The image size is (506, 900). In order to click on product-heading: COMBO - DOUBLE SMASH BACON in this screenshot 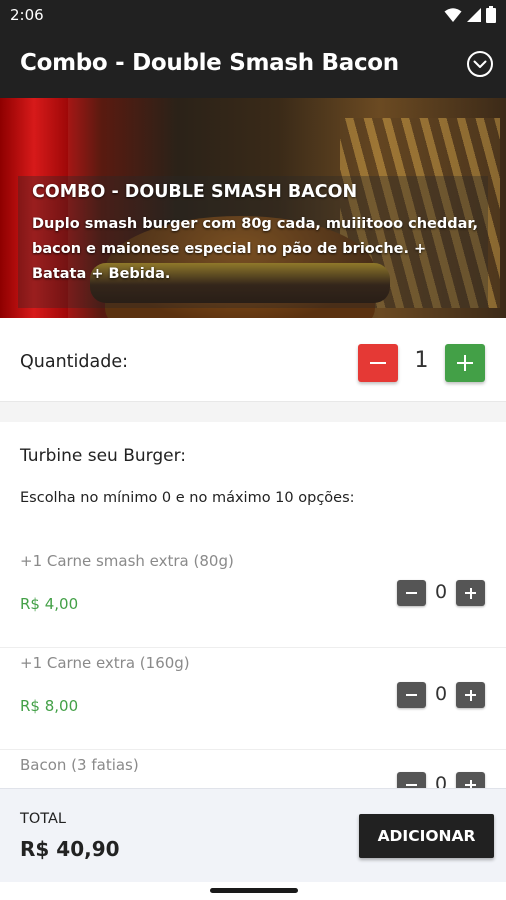, I will do `click(195, 192)`.